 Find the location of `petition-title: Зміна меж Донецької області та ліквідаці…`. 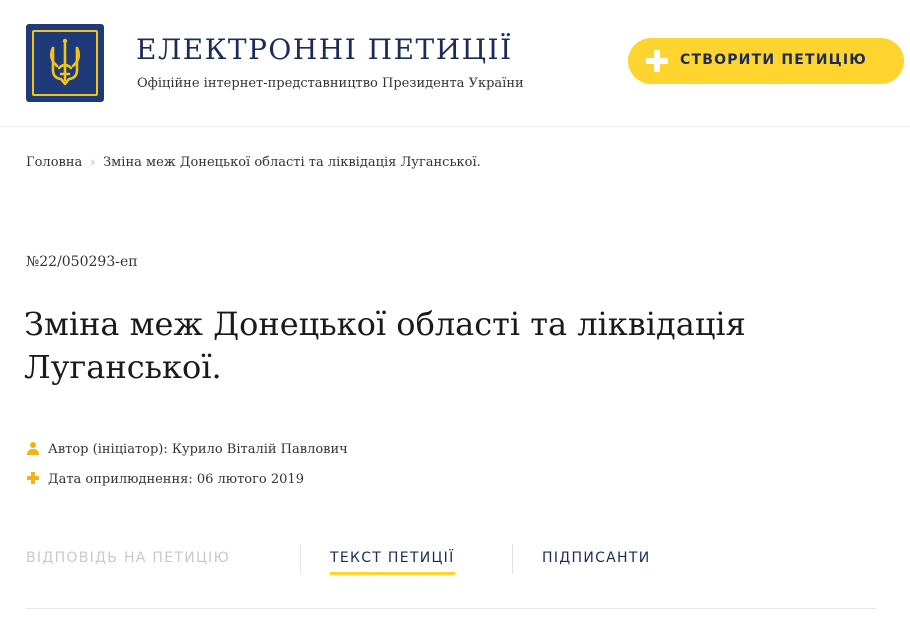

petition-title: Зміна меж Донецької області та ліквідаці… is located at coordinates (385, 345).